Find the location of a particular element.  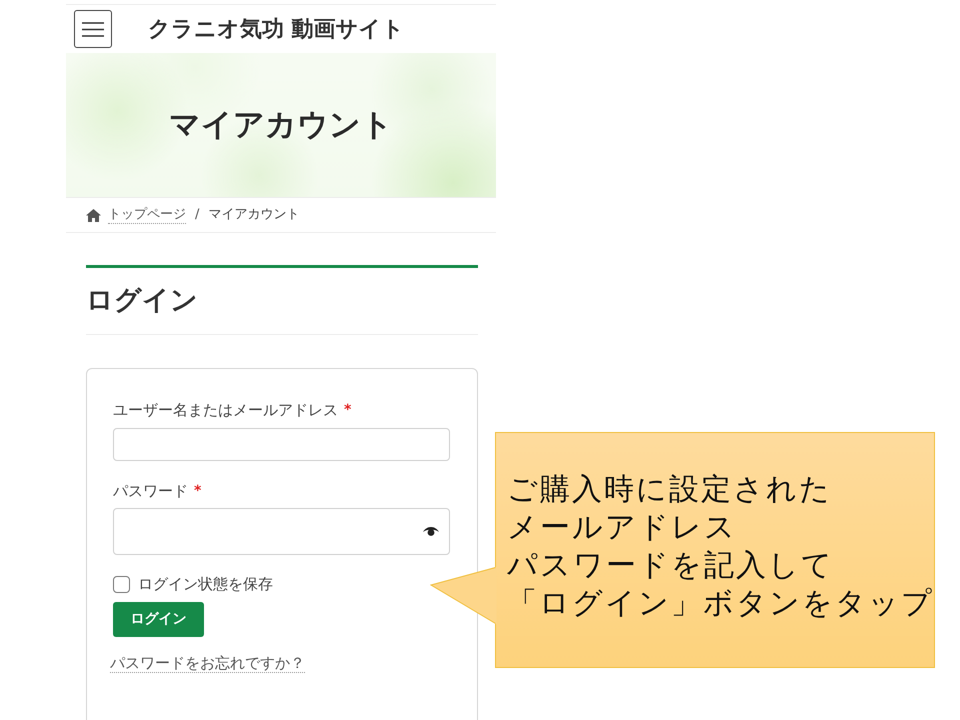

menu-icon is located at coordinates (93, 29).